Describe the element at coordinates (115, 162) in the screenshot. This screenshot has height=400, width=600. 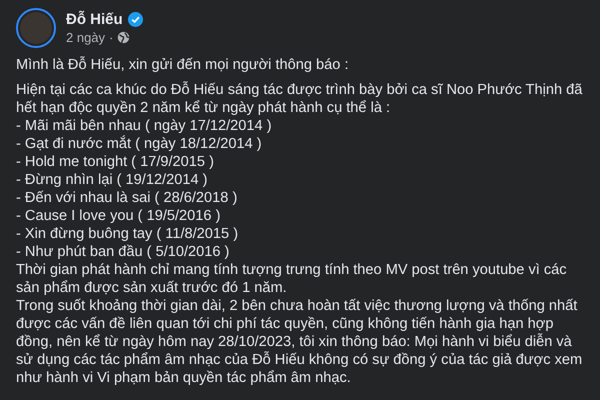
I see `post-text: - Hold me tonight ( 17/9/2015 )` at that location.